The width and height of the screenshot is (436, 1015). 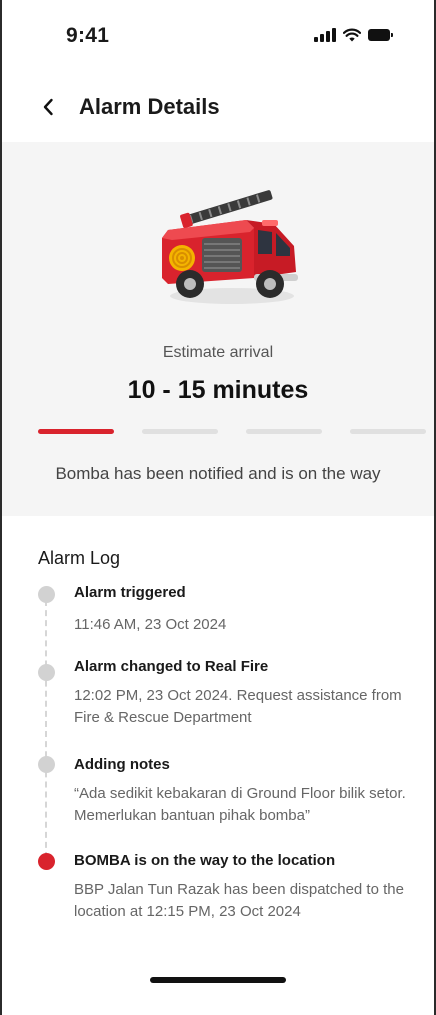 What do you see at coordinates (325, 35) in the screenshot?
I see `cellular-signal-icon` at bounding box center [325, 35].